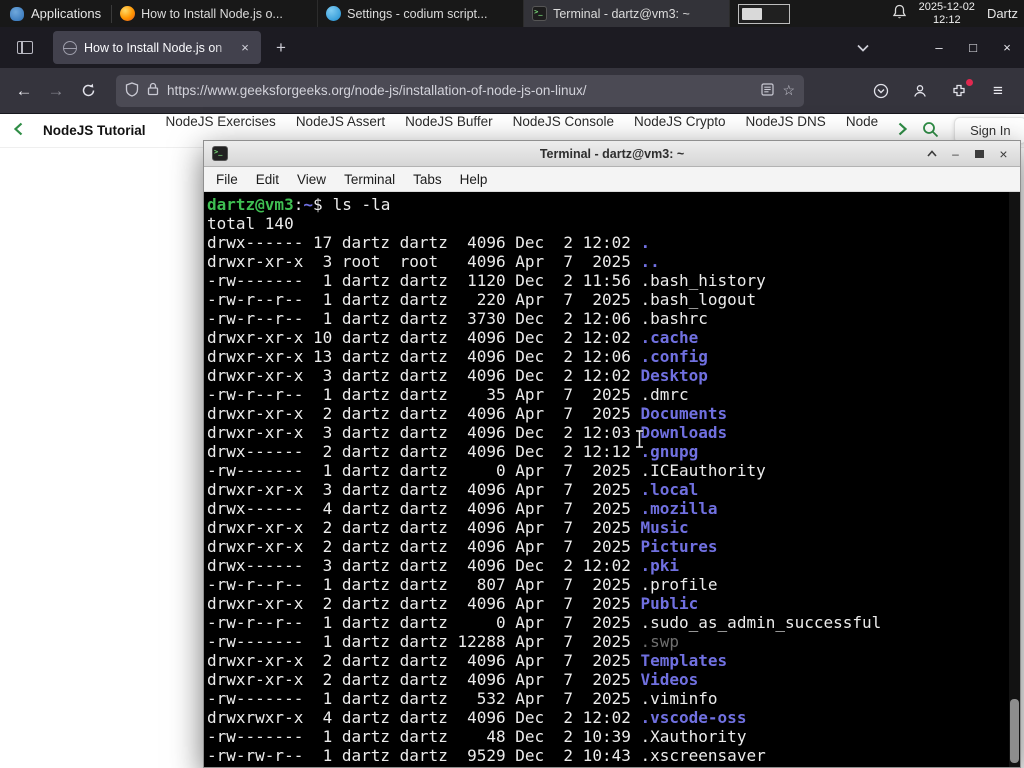 The width and height of the screenshot is (1024, 768). Describe the element at coordinates (369, 179) in the screenshot. I see `terminal-menu-terminal: Terminal` at that location.